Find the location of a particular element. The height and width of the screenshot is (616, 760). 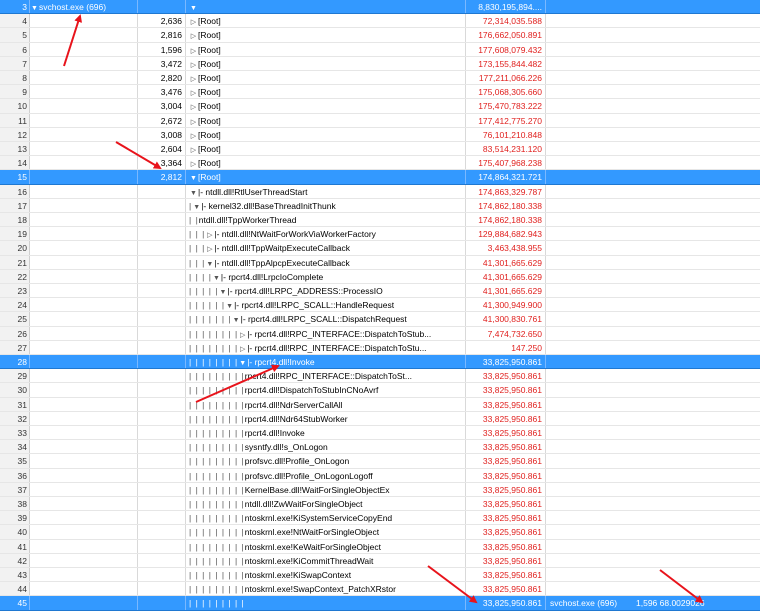

stack-cell: | ▼|- kernel32.dll!BaseThreadInitThunk is located at coordinates (326, 205).